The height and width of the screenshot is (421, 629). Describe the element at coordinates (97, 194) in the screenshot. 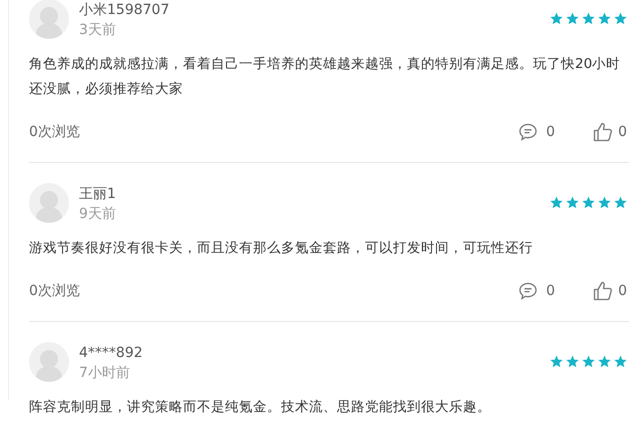

I see `user-name: 王丽1` at that location.